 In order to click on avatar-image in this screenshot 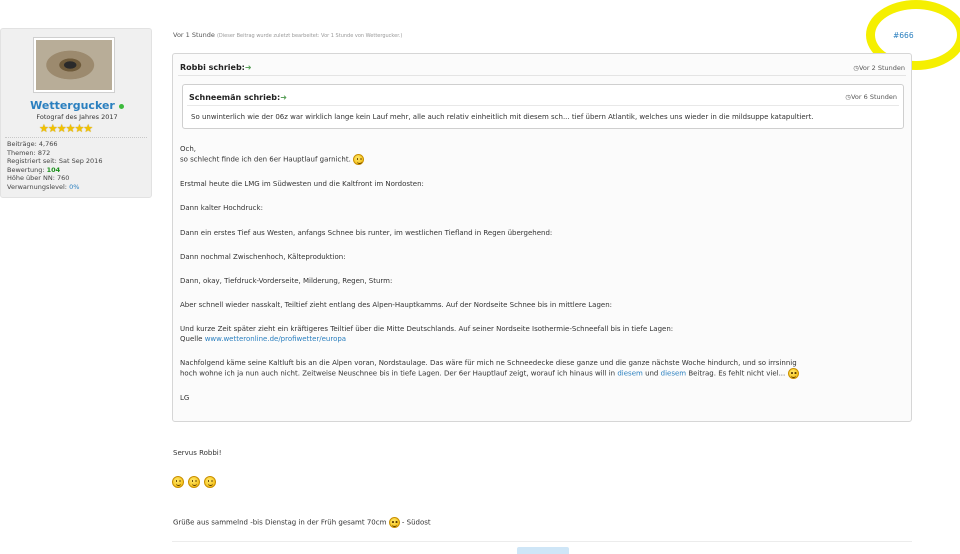, I will do `click(74, 65)`.